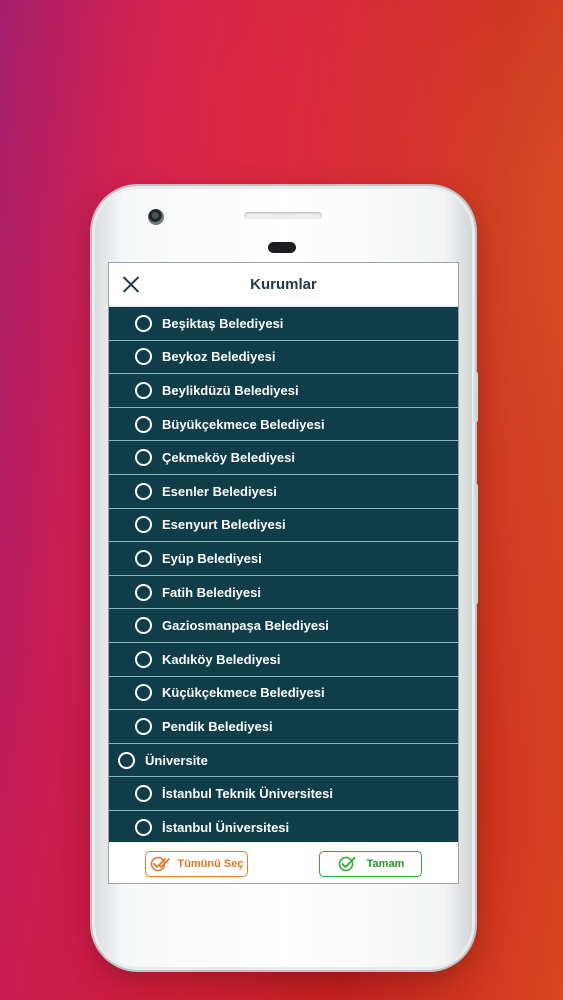 Image resolution: width=563 pixels, height=1000 pixels. What do you see at coordinates (283, 593) in the screenshot?
I see `list-item: Fatih Belediyesi` at bounding box center [283, 593].